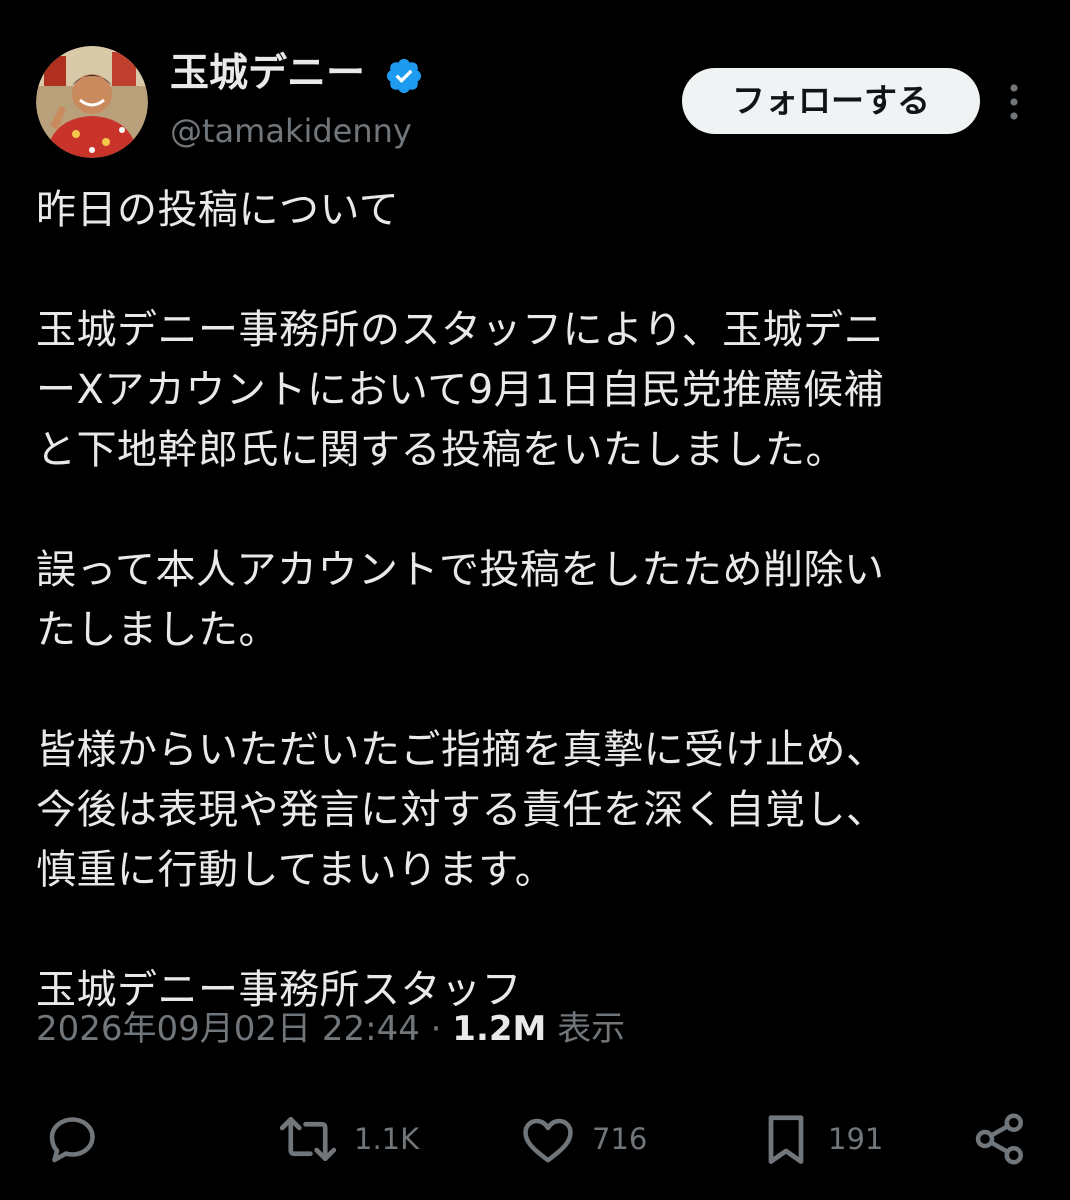 The image size is (1070, 1200). Describe the element at coordinates (582, 1139) in the screenshot. I see `like-button: 716` at that location.